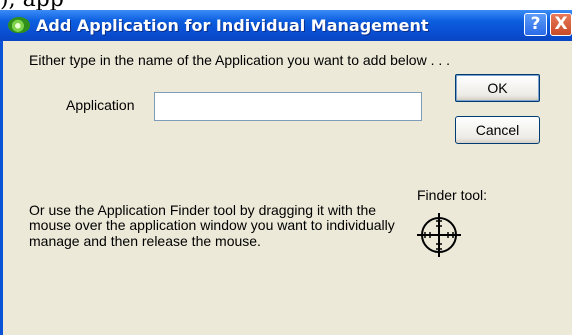  Describe the element at coordinates (561, 24) in the screenshot. I see `close-button: X` at that location.